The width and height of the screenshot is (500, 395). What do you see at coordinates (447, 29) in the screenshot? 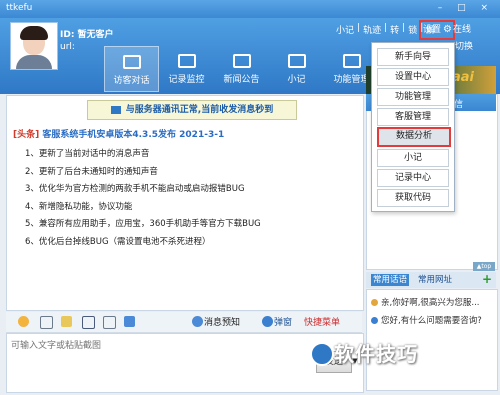
I see `gear-icon: ⚙` at bounding box center [447, 29].